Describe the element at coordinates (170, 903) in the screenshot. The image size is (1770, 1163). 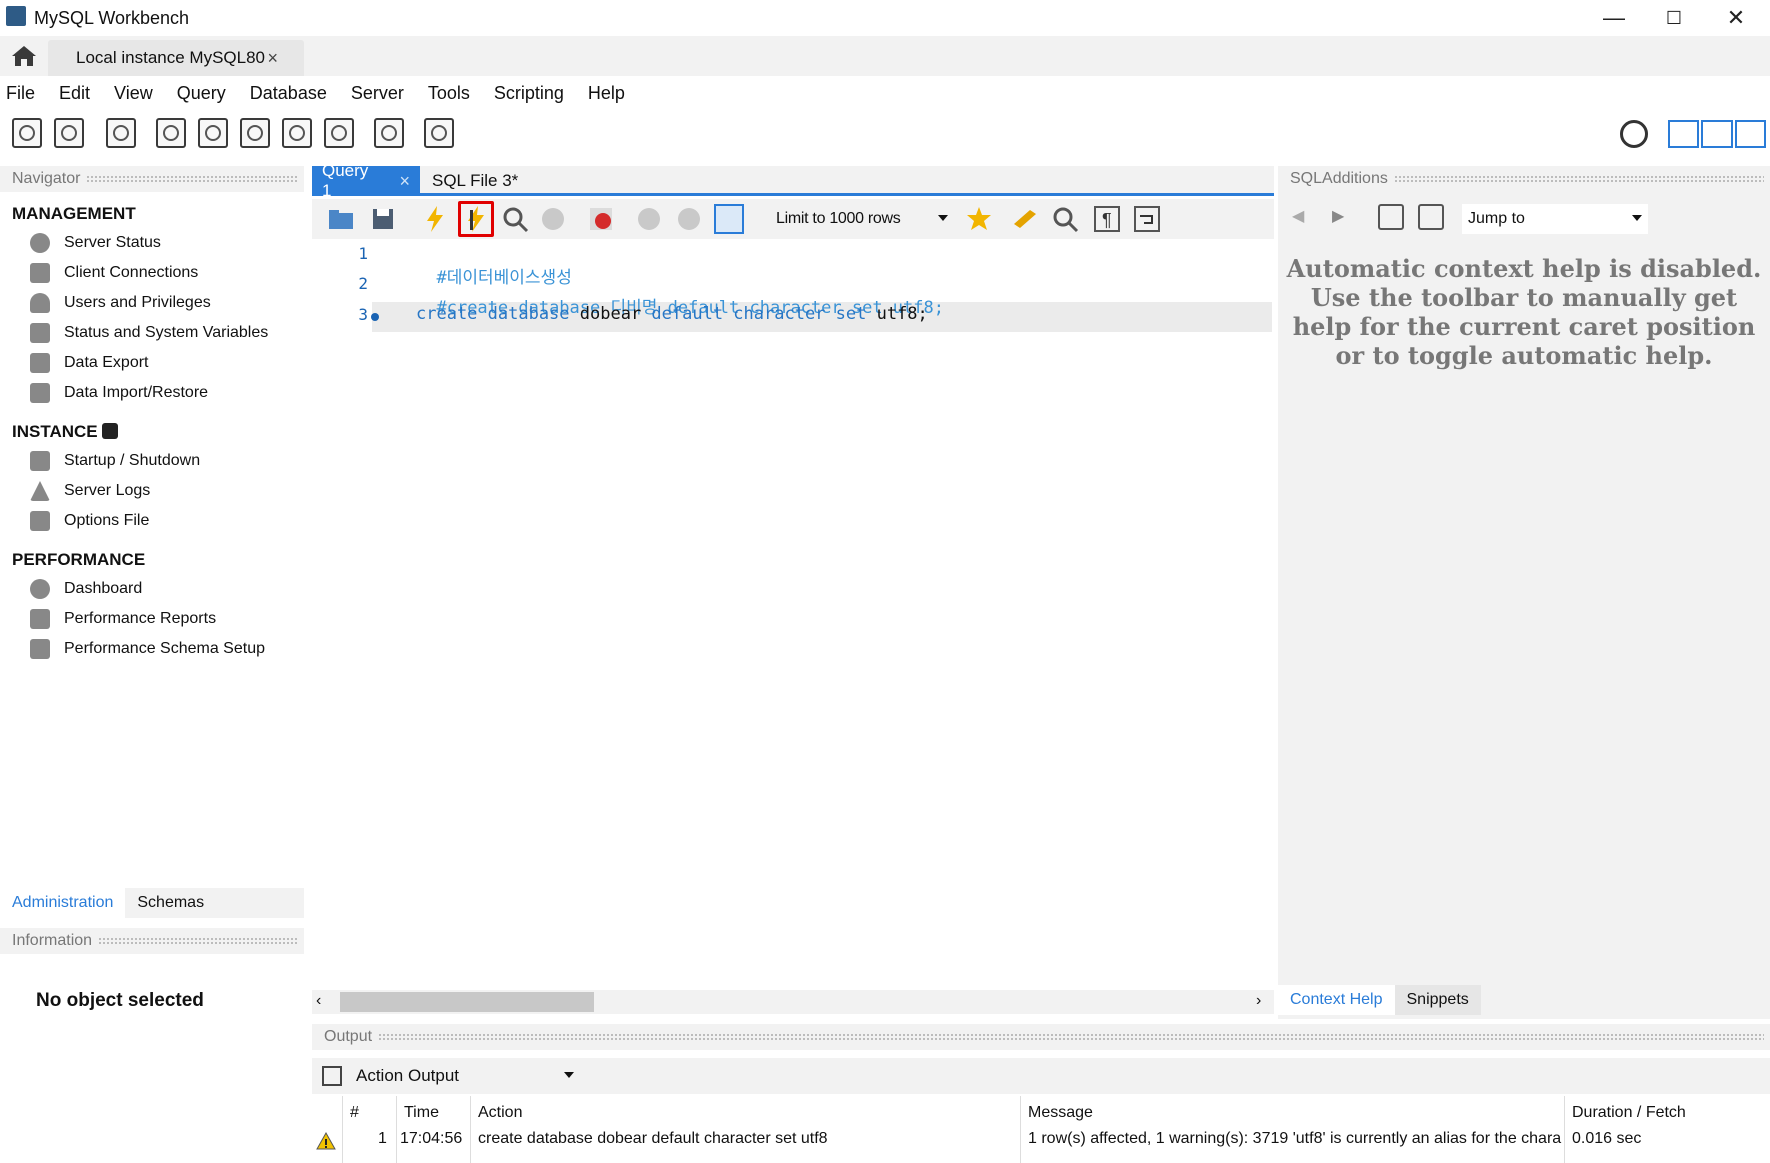
I see `tab-schemas: Schemas` at that location.